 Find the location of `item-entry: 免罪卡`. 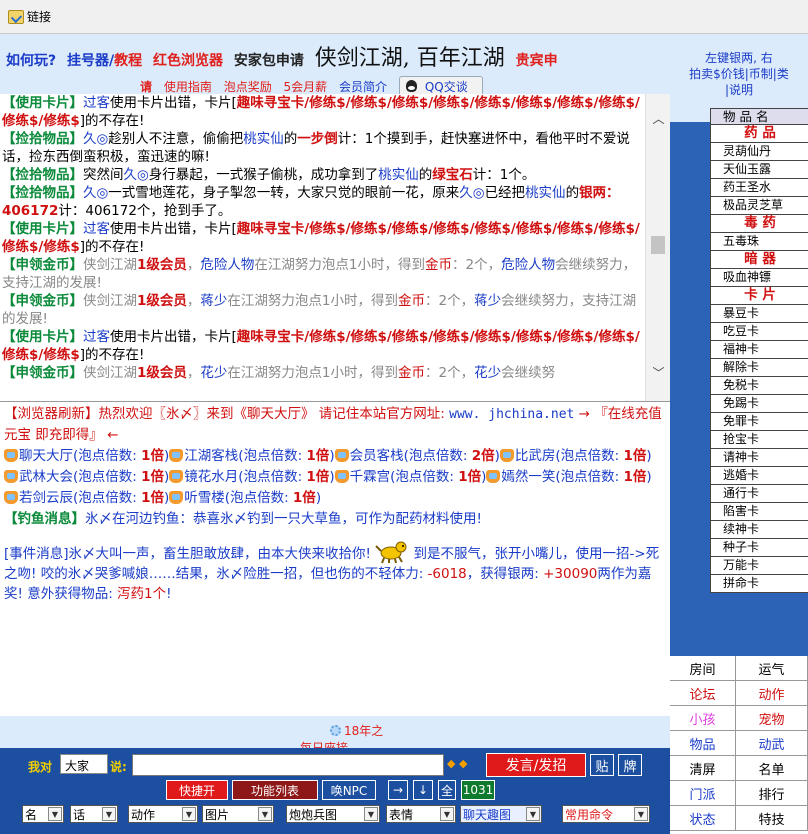

item-entry: 免罪卡 is located at coordinates (759, 422).